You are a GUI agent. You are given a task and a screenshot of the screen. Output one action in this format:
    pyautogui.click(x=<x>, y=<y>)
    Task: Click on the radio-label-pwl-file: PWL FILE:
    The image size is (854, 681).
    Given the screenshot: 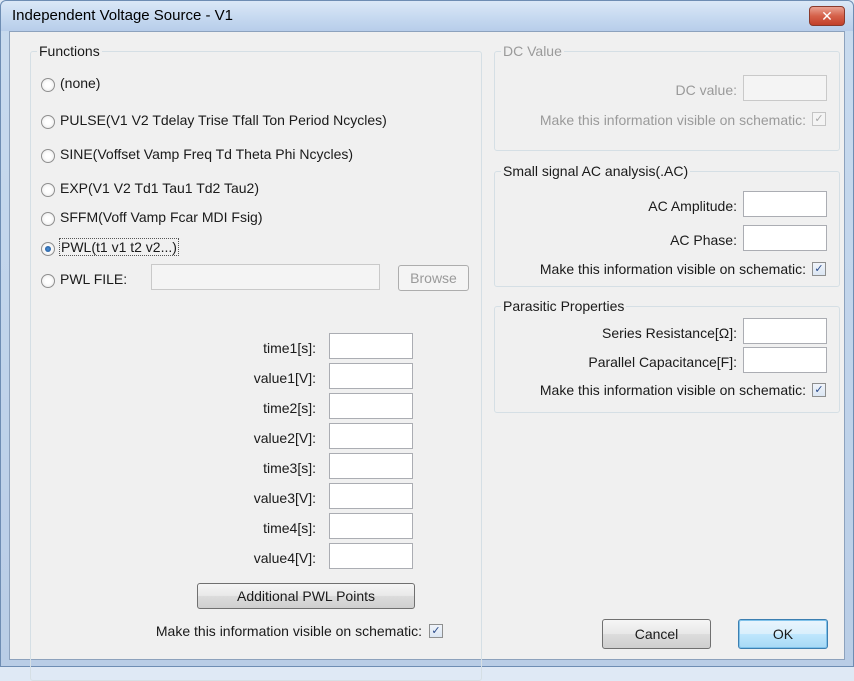 What is the action you would take?
    pyautogui.click(x=94, y=279)
    